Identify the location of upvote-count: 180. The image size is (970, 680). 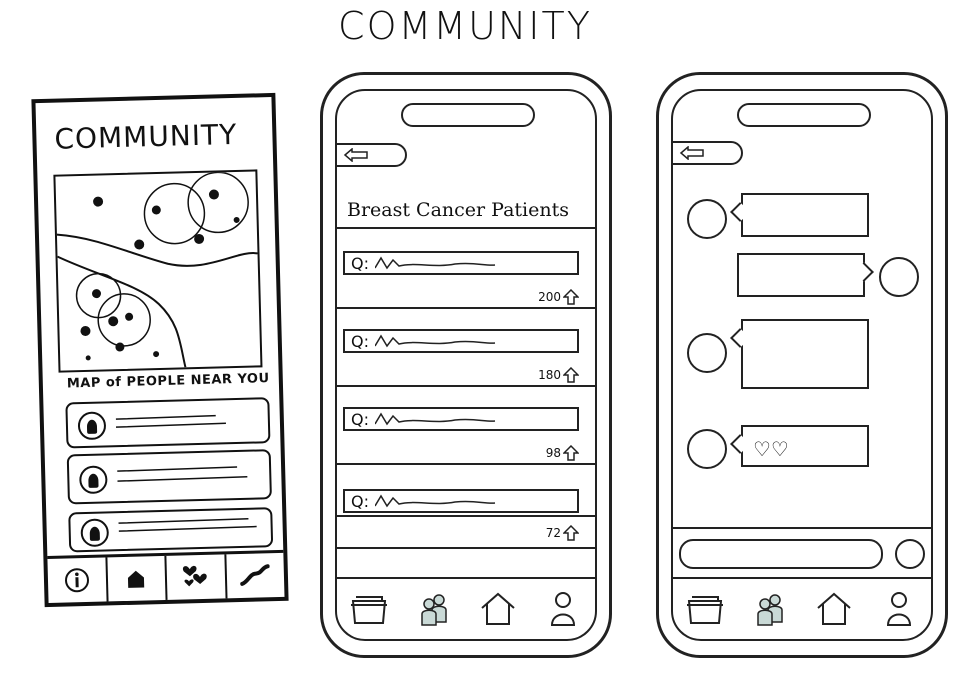
(558, 375).